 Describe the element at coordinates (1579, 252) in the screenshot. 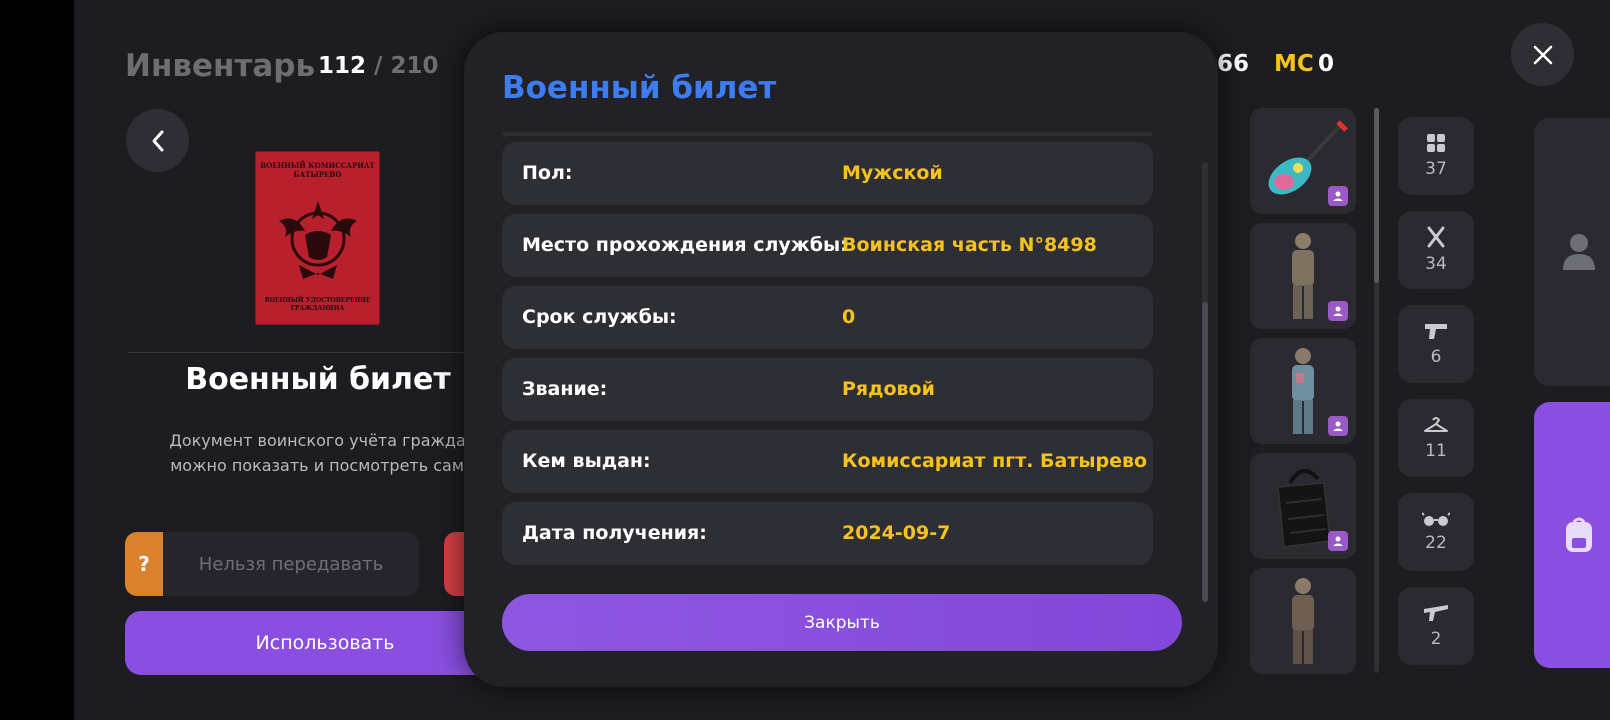

I see `user-icon` at that location.